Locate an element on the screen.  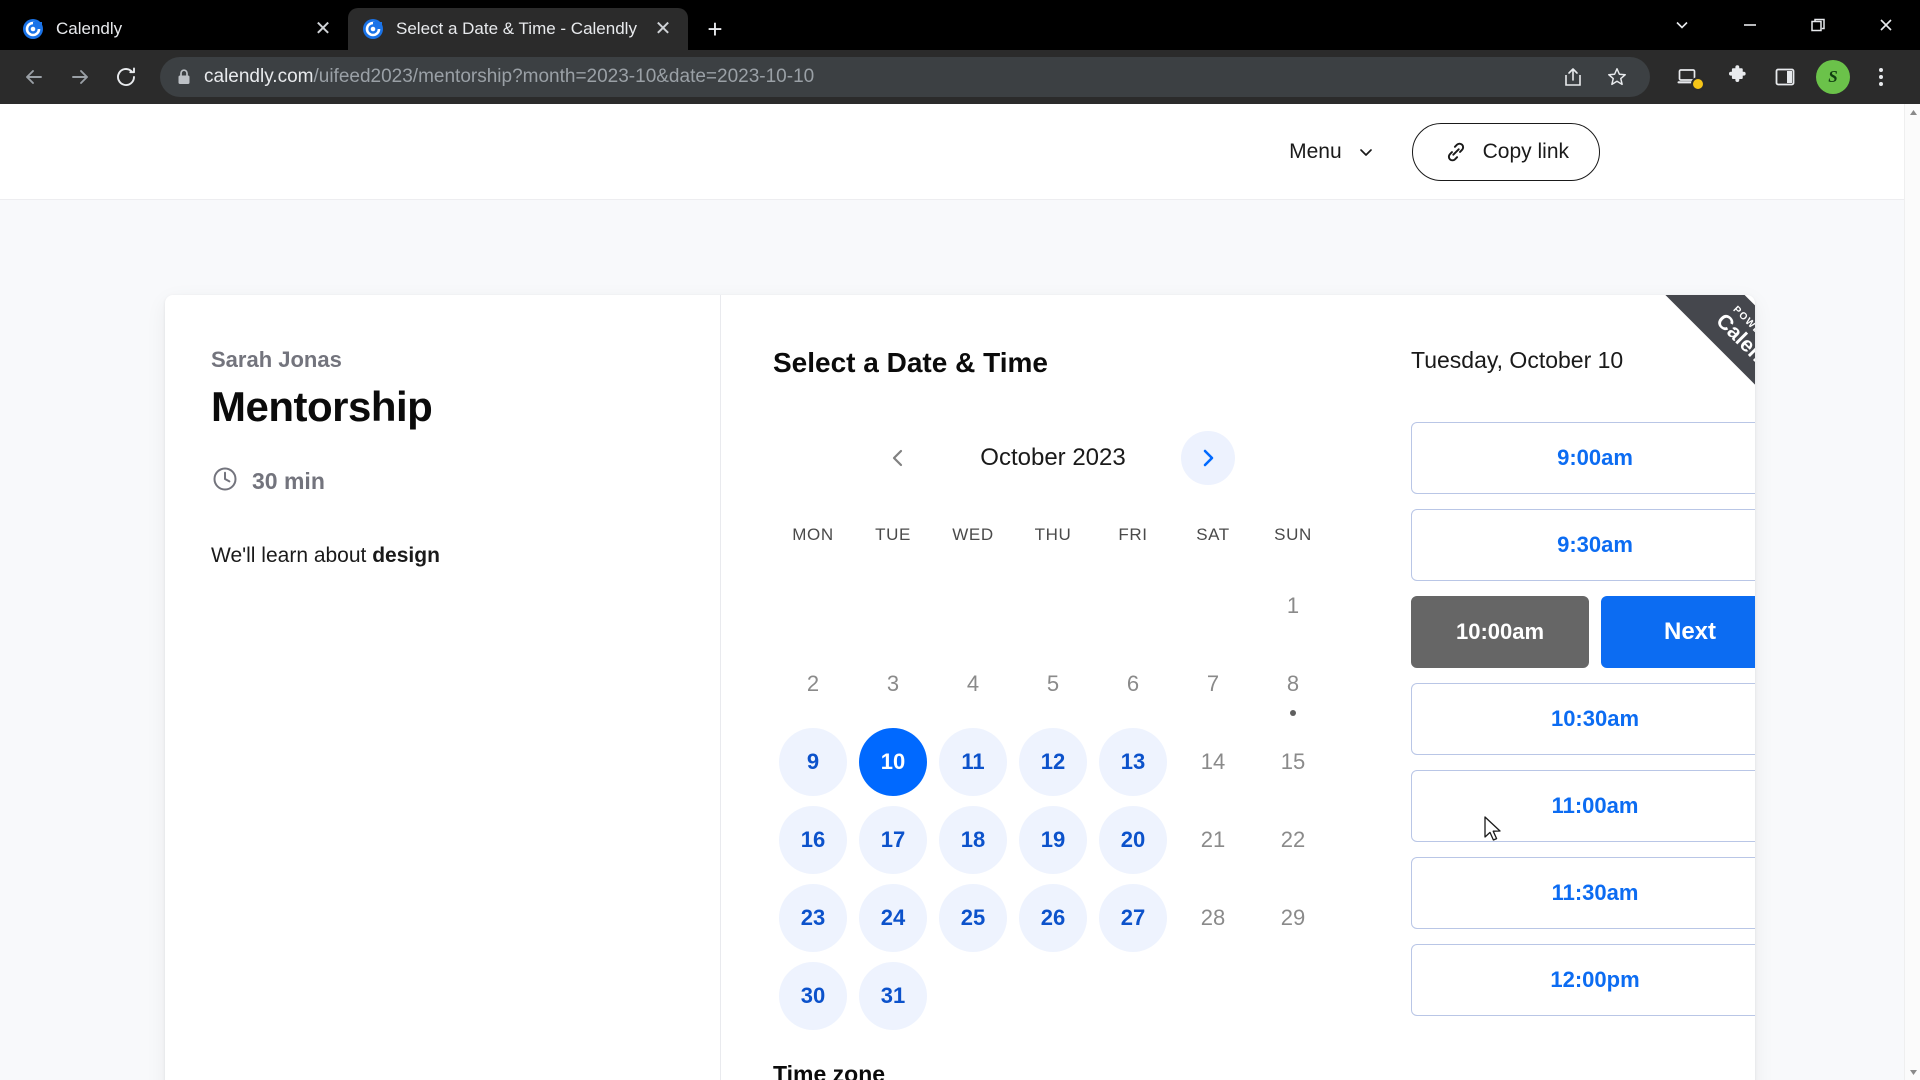
calendar-day-cell: 9 is located at coordinates (813, 762).